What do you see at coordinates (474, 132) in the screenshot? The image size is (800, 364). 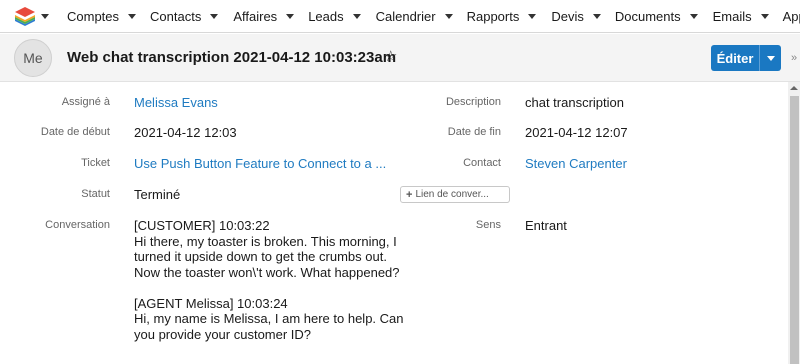 I see `end-date-label: Date de fin` at bounding box center [474, 132].